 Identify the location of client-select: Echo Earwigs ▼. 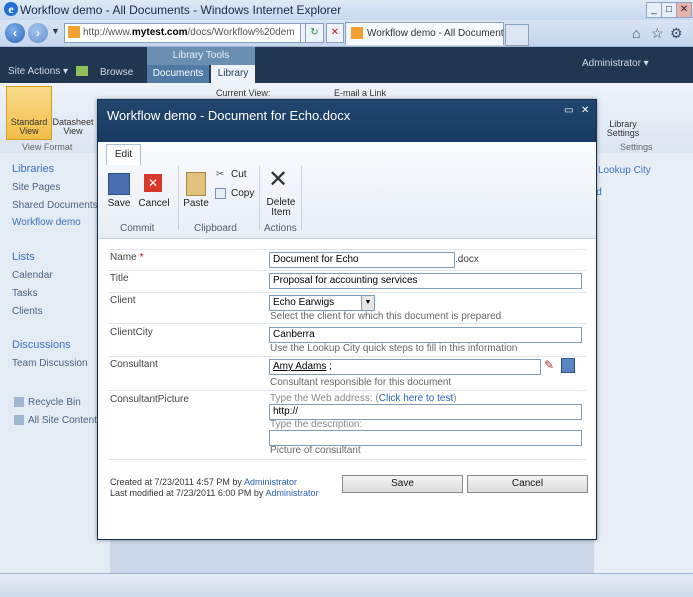
(322, 303).